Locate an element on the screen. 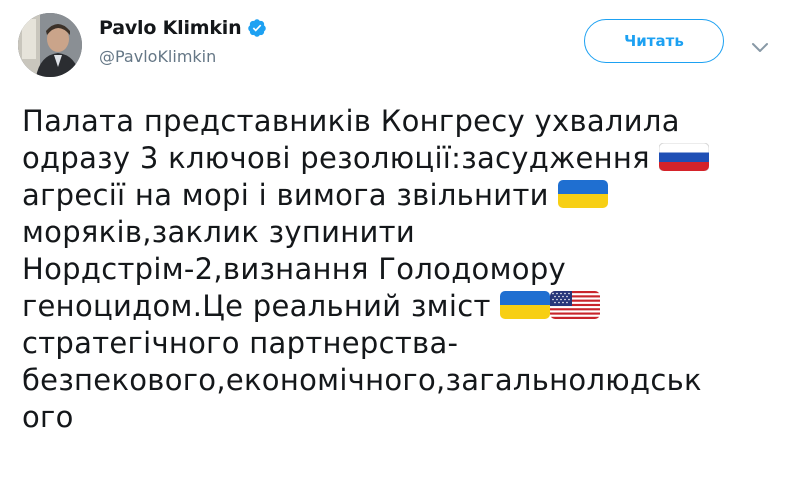  verified-badge-icon is located at coordinates (257, 28).